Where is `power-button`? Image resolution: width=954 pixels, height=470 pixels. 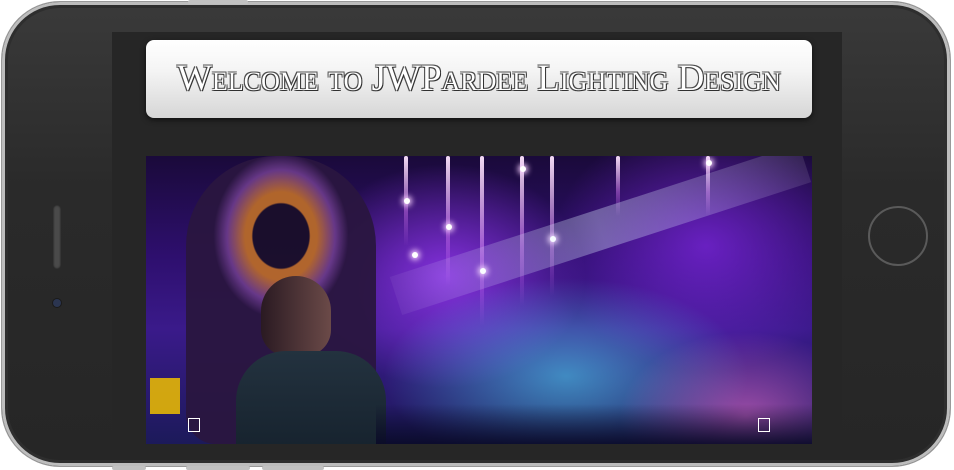 power-button is located at coordinates (218, 2).